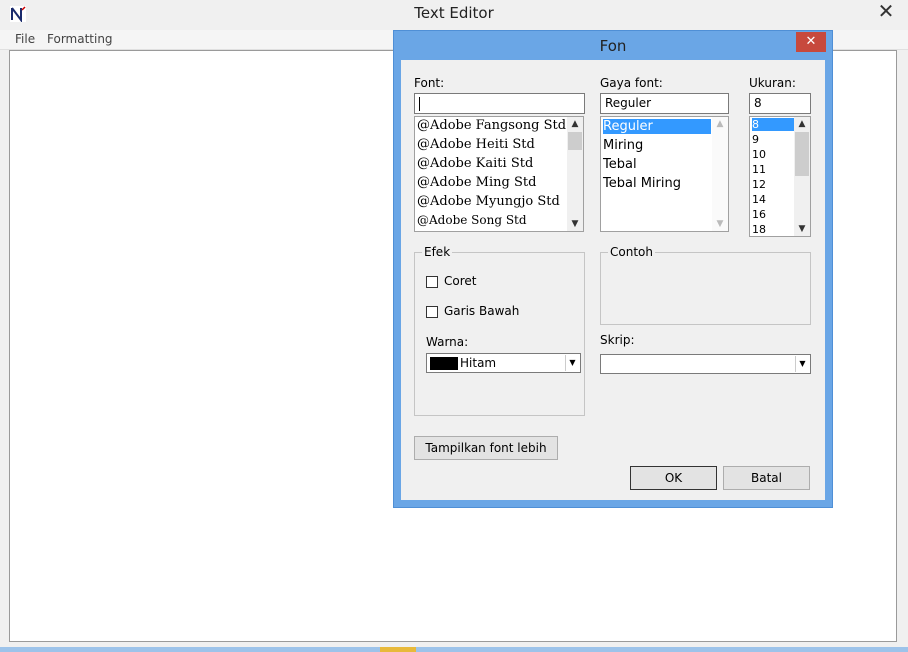 The width and height of the screenshot is (908, 652). I want to click on underline-label: Garis Bawah, so click(482, 311).